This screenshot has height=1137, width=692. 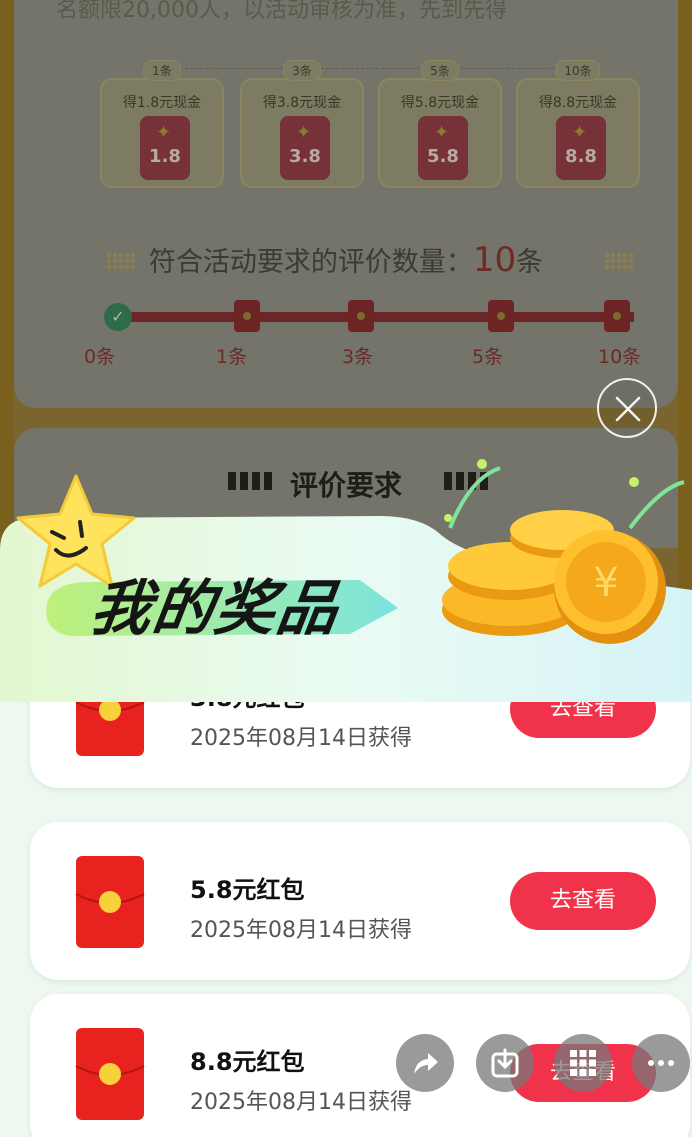 What do you see at coordinates (162, 70) in the screenshot?
I see `tier-count: 1条` at bounding box center [162, 70].